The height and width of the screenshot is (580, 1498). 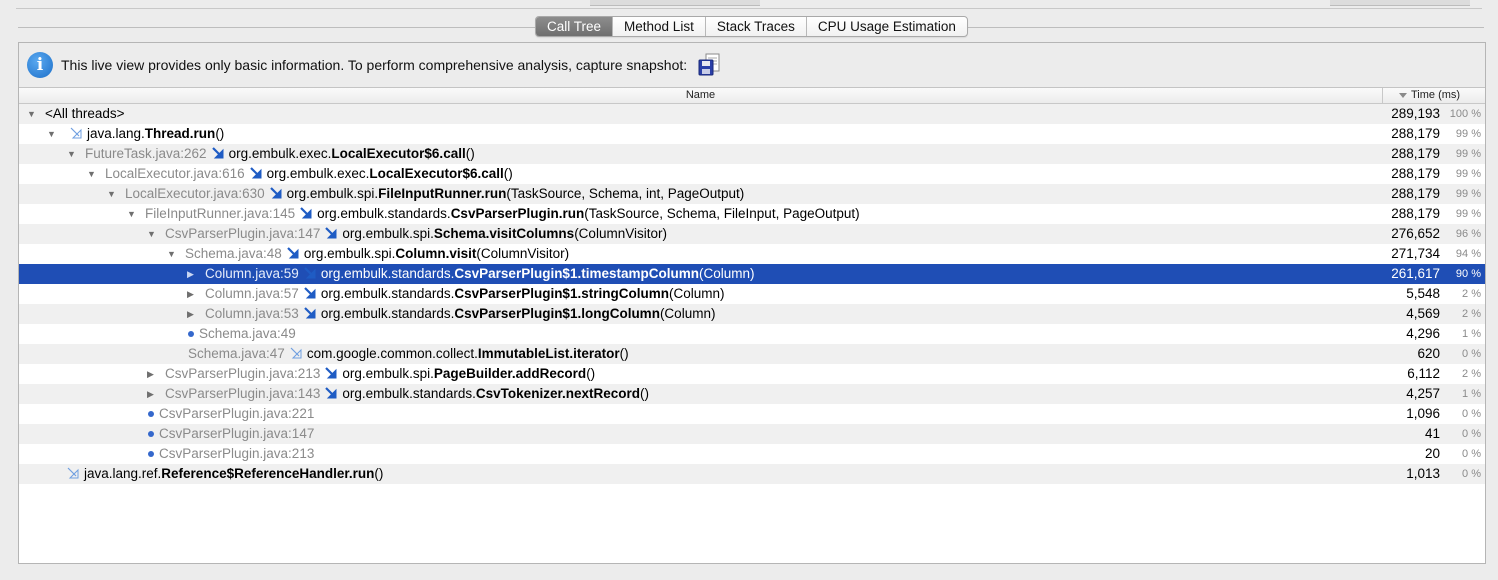 I want to click on time-ms: 261,617, so click(x=1415, y=273).